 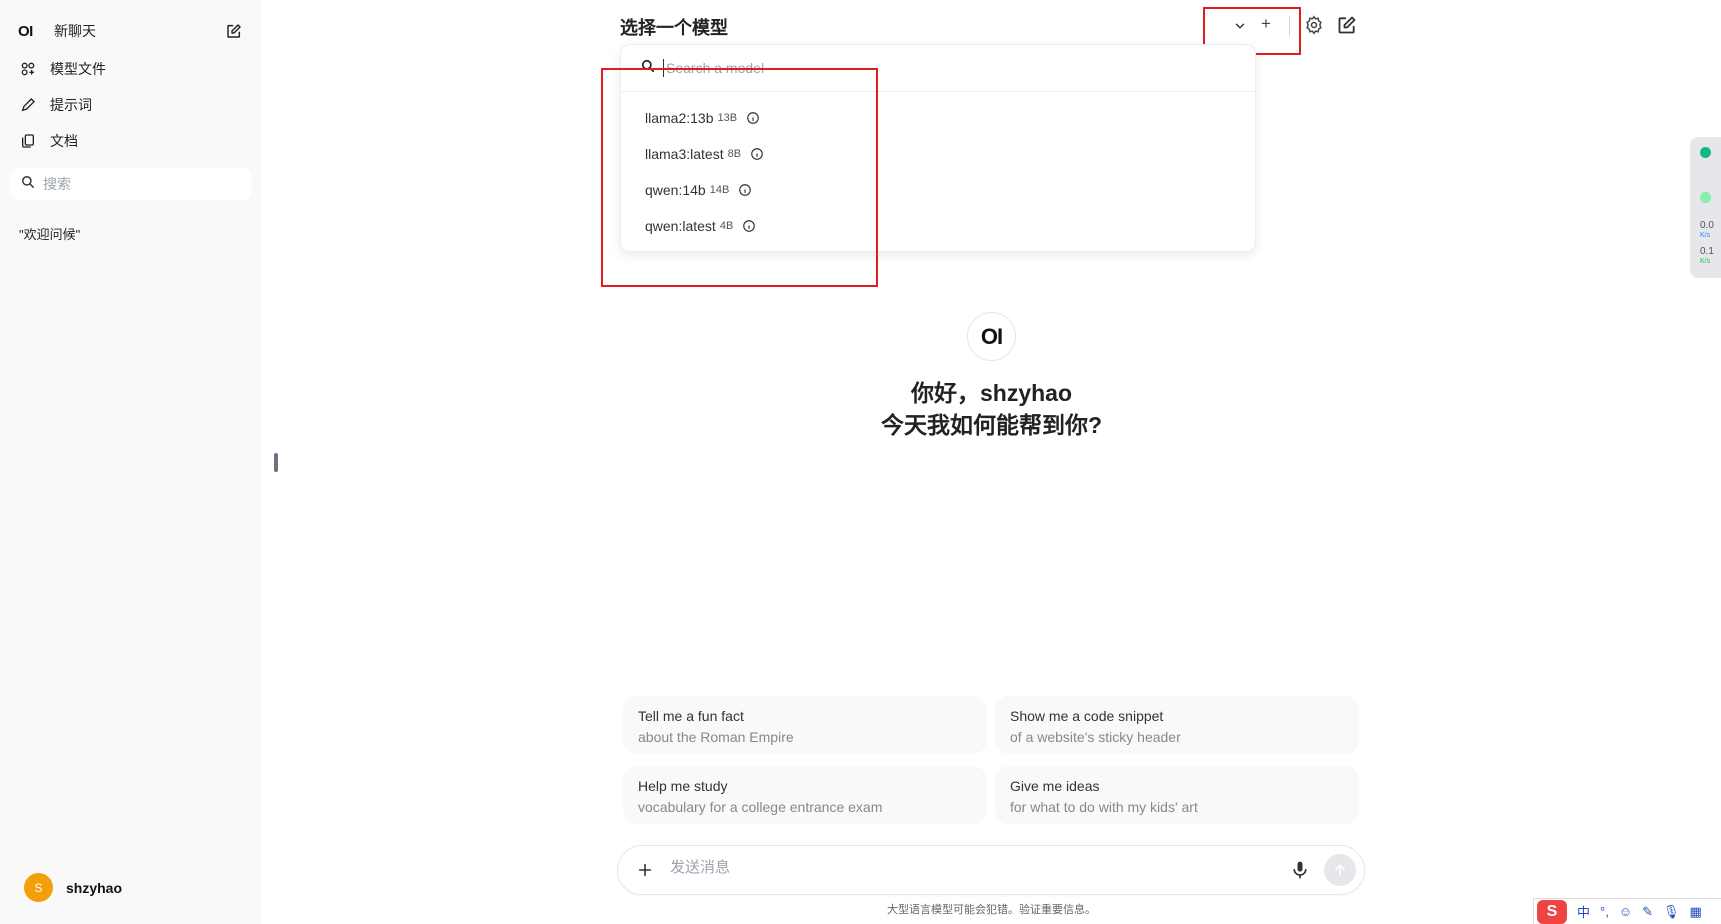 I want to click on search-icon, so click(x=28, y=184).